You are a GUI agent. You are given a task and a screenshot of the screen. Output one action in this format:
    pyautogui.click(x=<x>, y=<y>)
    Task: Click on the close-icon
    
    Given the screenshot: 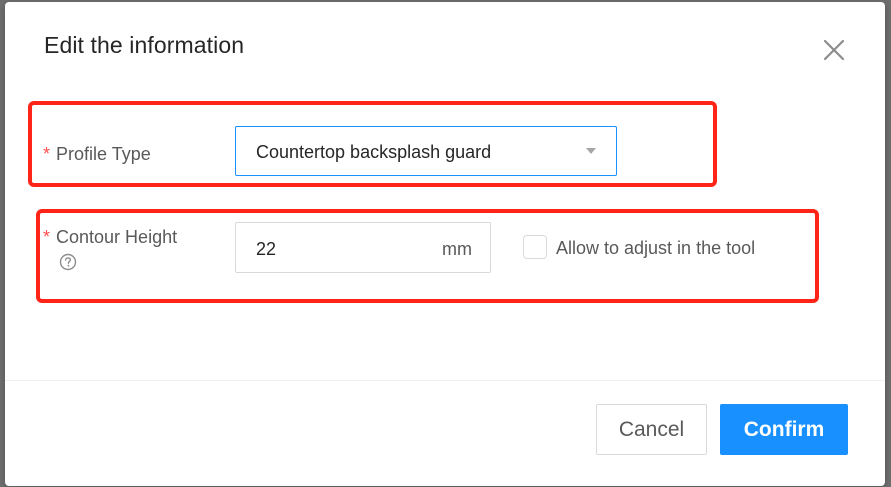 What is the action you would take?
    pyautogui.click(x=834, y=50)
    